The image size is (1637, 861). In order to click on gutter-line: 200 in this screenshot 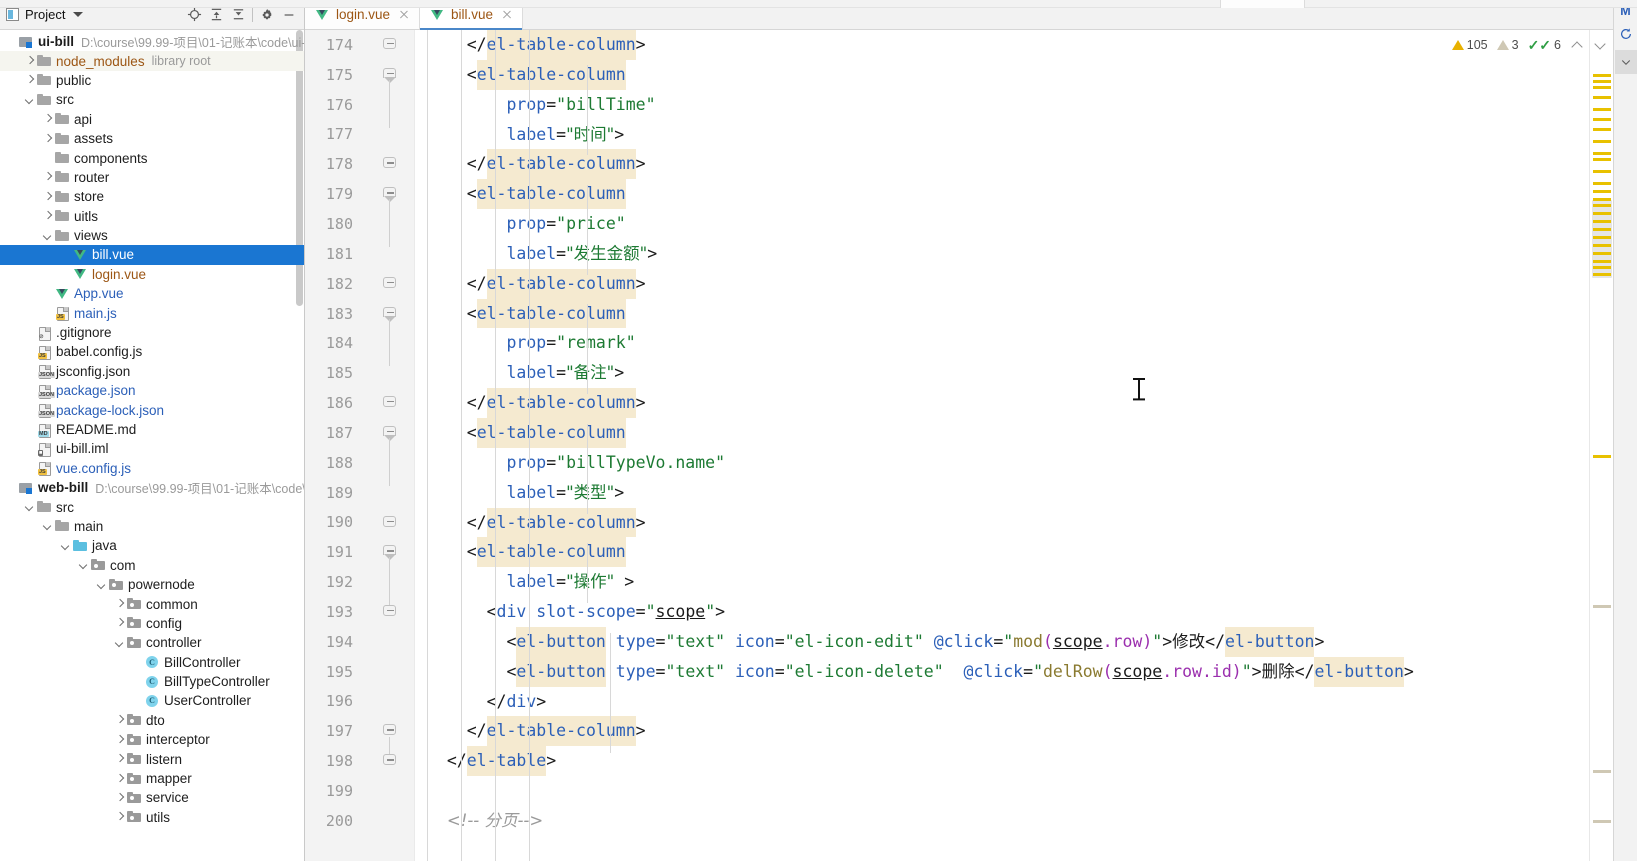, I will do `click(359, 821)`.